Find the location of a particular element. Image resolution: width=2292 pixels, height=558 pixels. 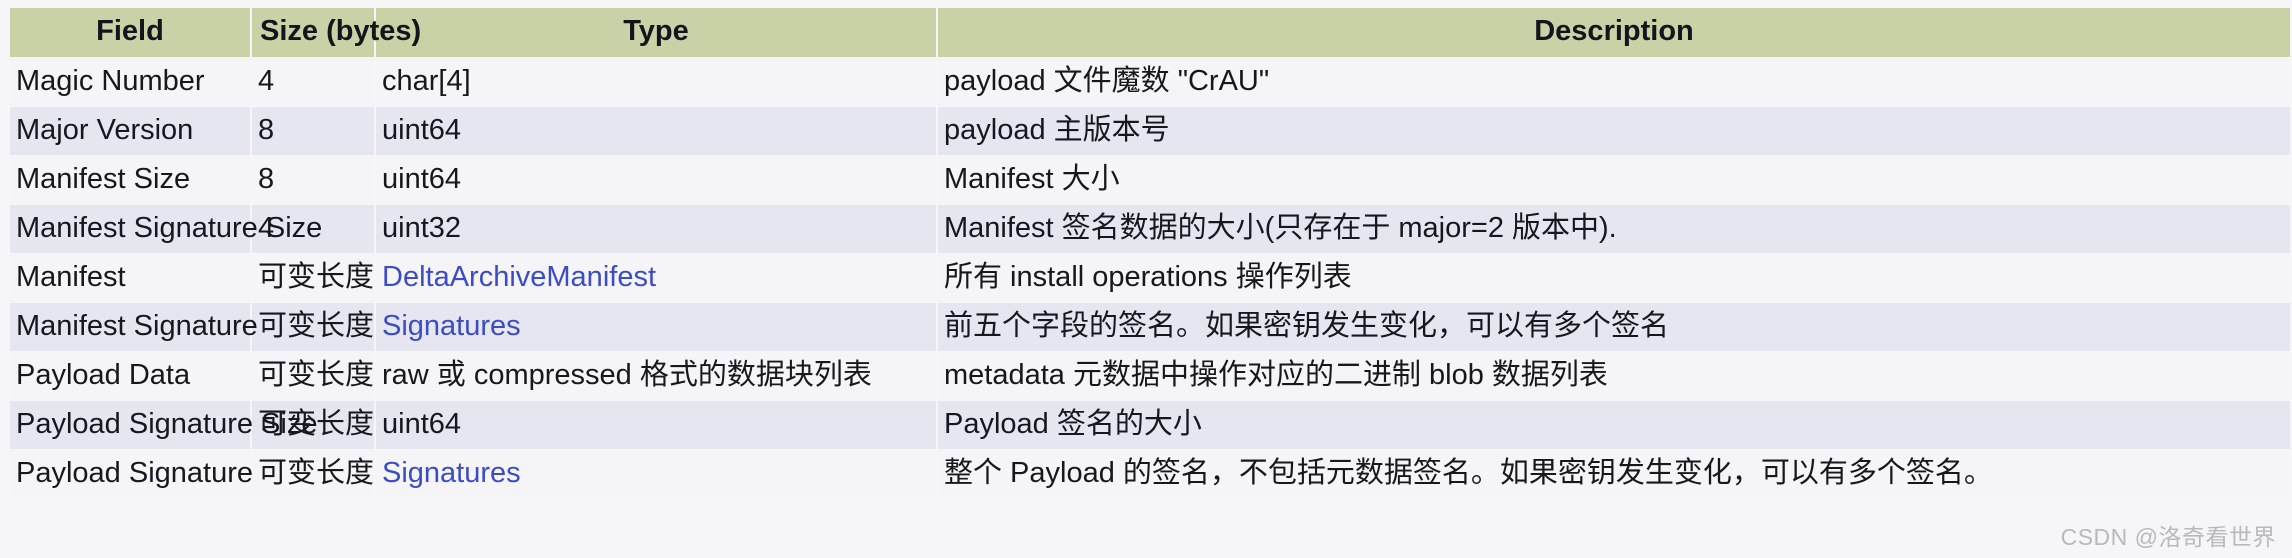

table-header-cell-field: Field is located at coordinates (130, 32).